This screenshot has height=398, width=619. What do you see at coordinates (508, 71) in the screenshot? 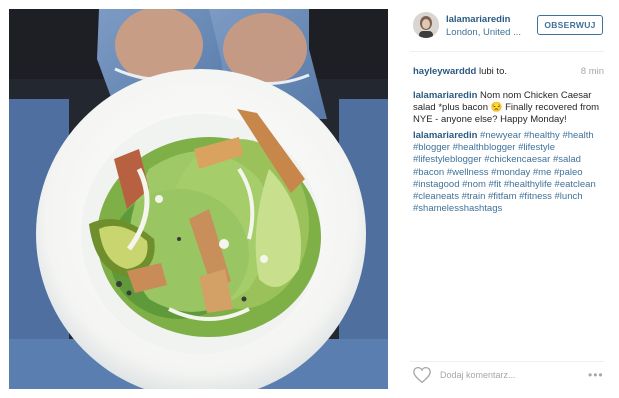
I see `likes-row: hayleywarddd lubi to. 8 min` at bounding box center [508, 71].